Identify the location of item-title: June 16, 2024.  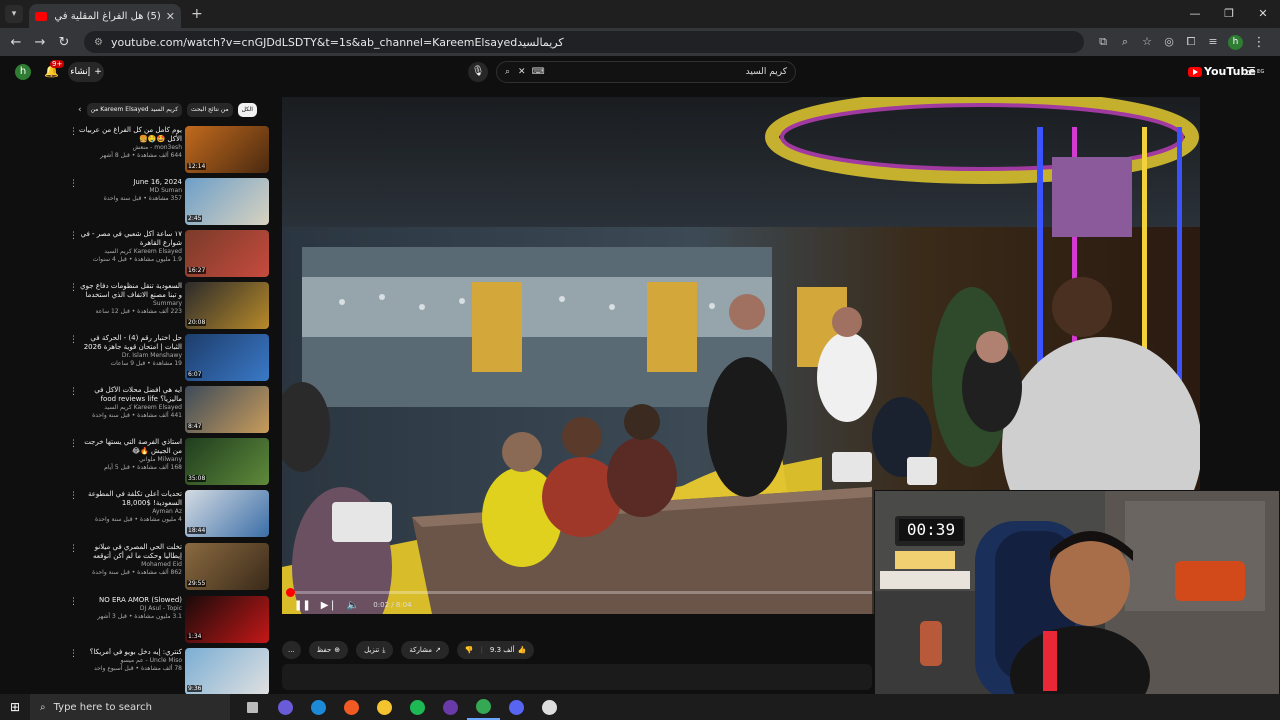
(130, 182).